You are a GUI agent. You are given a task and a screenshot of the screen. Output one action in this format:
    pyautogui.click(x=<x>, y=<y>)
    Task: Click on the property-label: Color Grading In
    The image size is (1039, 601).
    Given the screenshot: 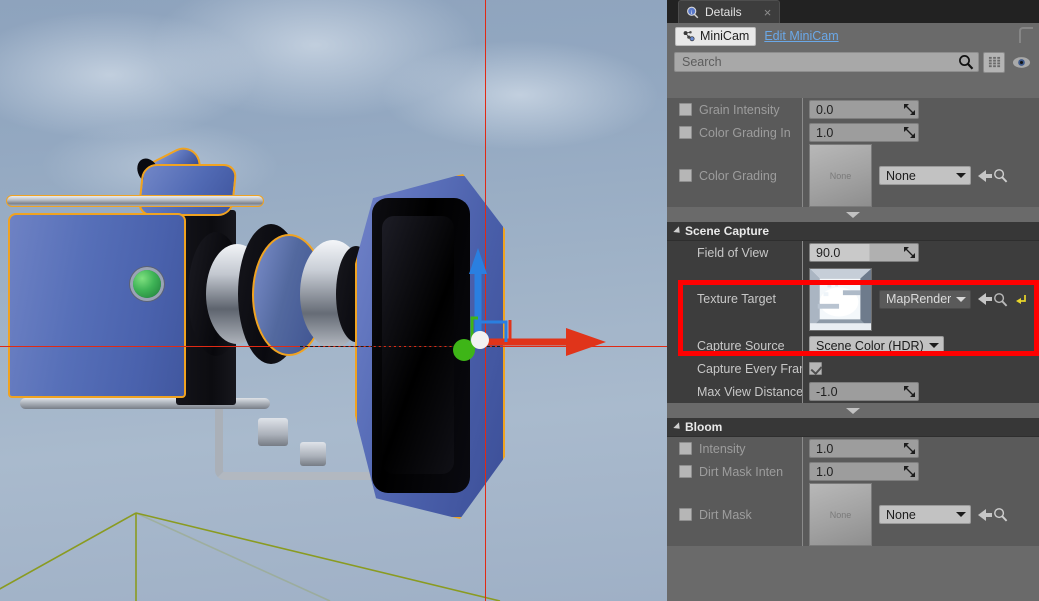 What is the action you would take?
    pyautogui.click(x=745, y=132)
    